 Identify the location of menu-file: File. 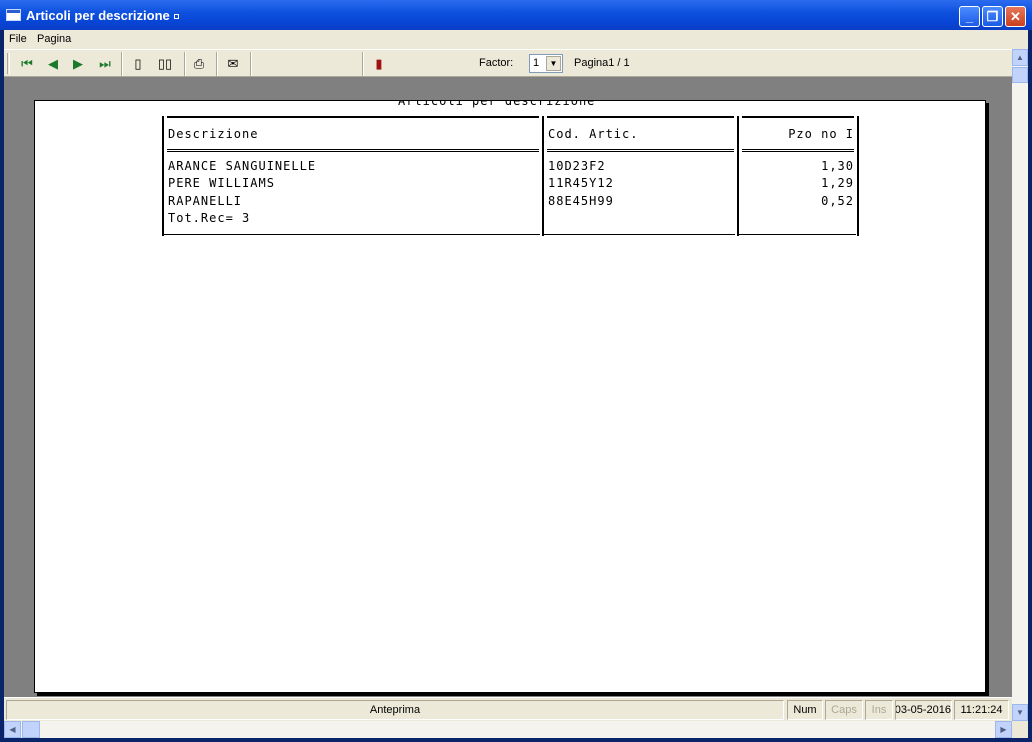
(18, 39).